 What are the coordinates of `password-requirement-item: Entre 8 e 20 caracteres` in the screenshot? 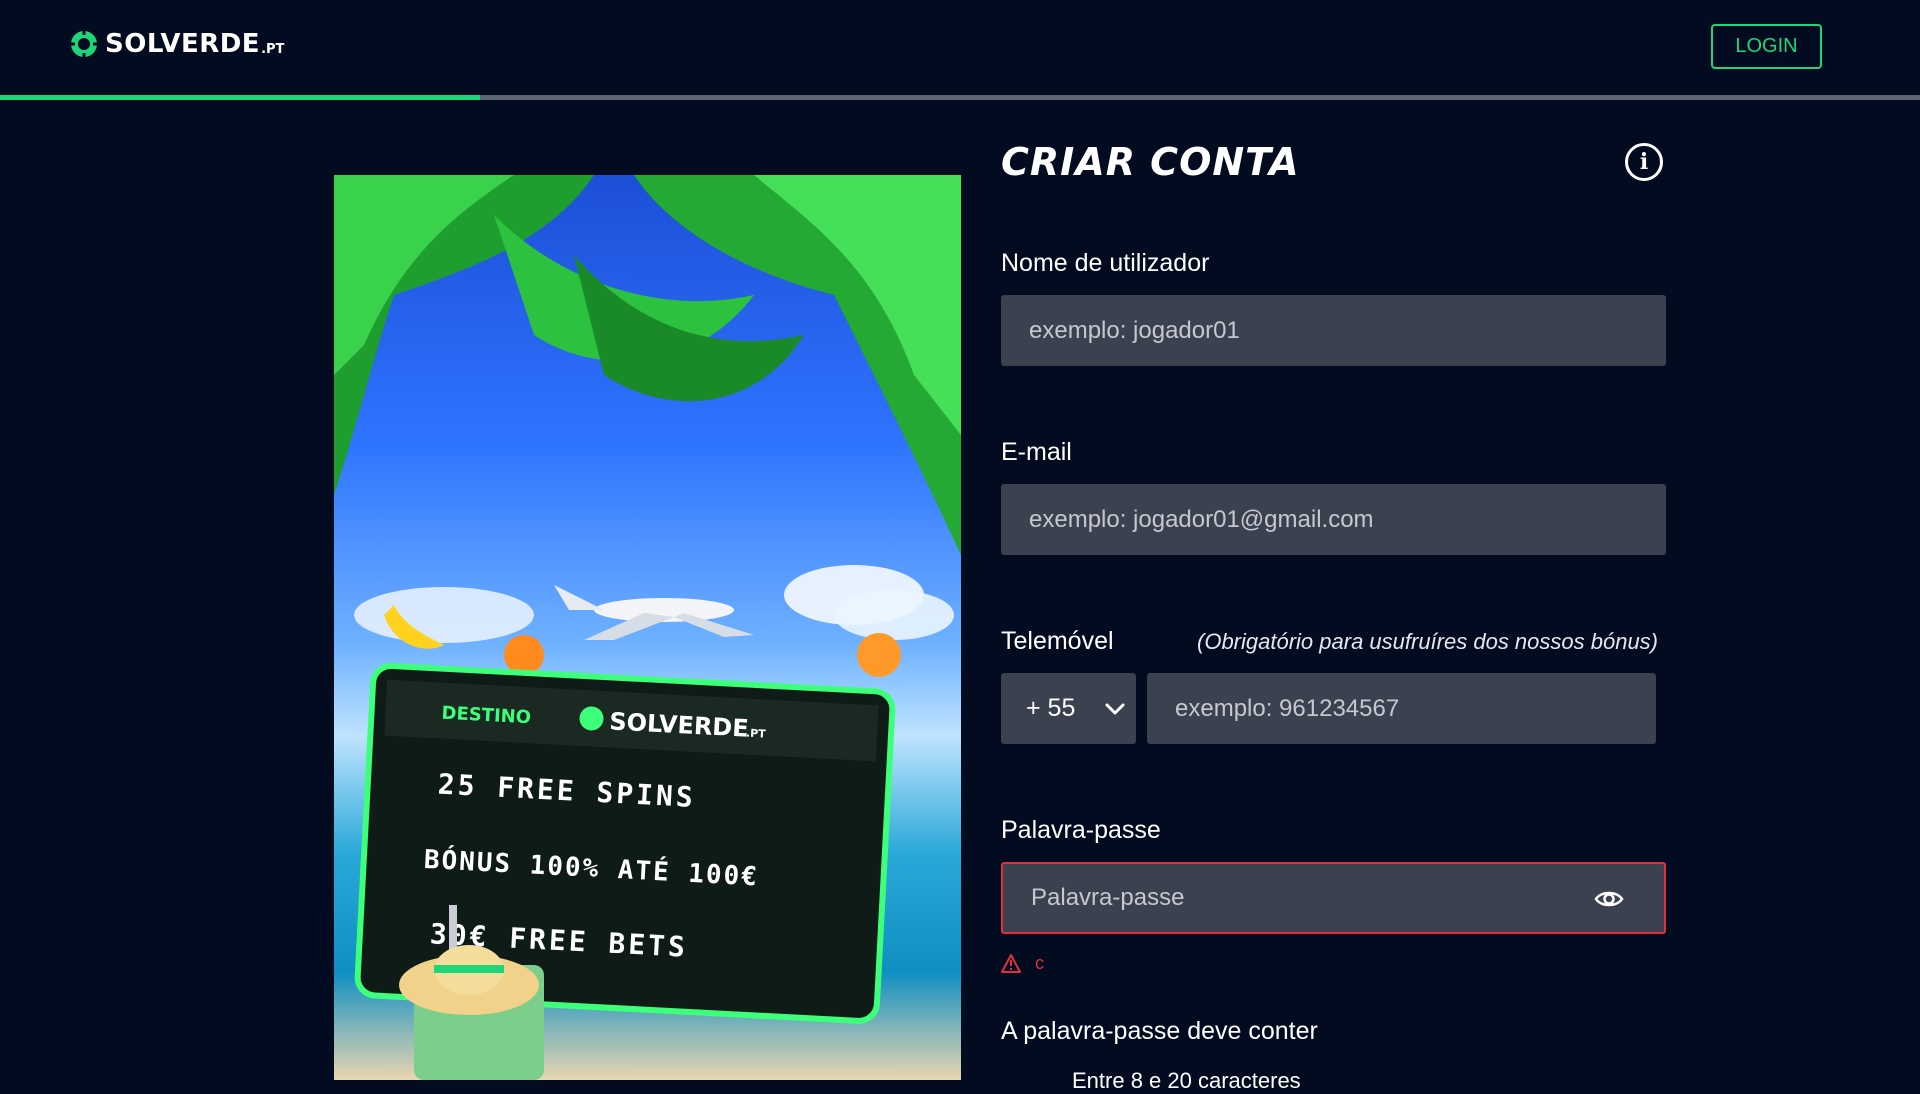 It's located at (1186, 1080).